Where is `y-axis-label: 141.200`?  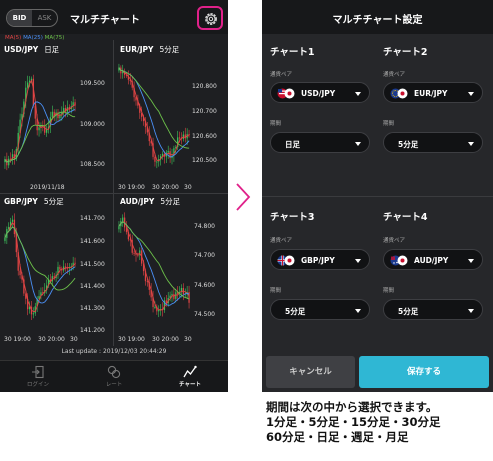
y-axis-label: 141.200 is located at coordinates (92, 330).